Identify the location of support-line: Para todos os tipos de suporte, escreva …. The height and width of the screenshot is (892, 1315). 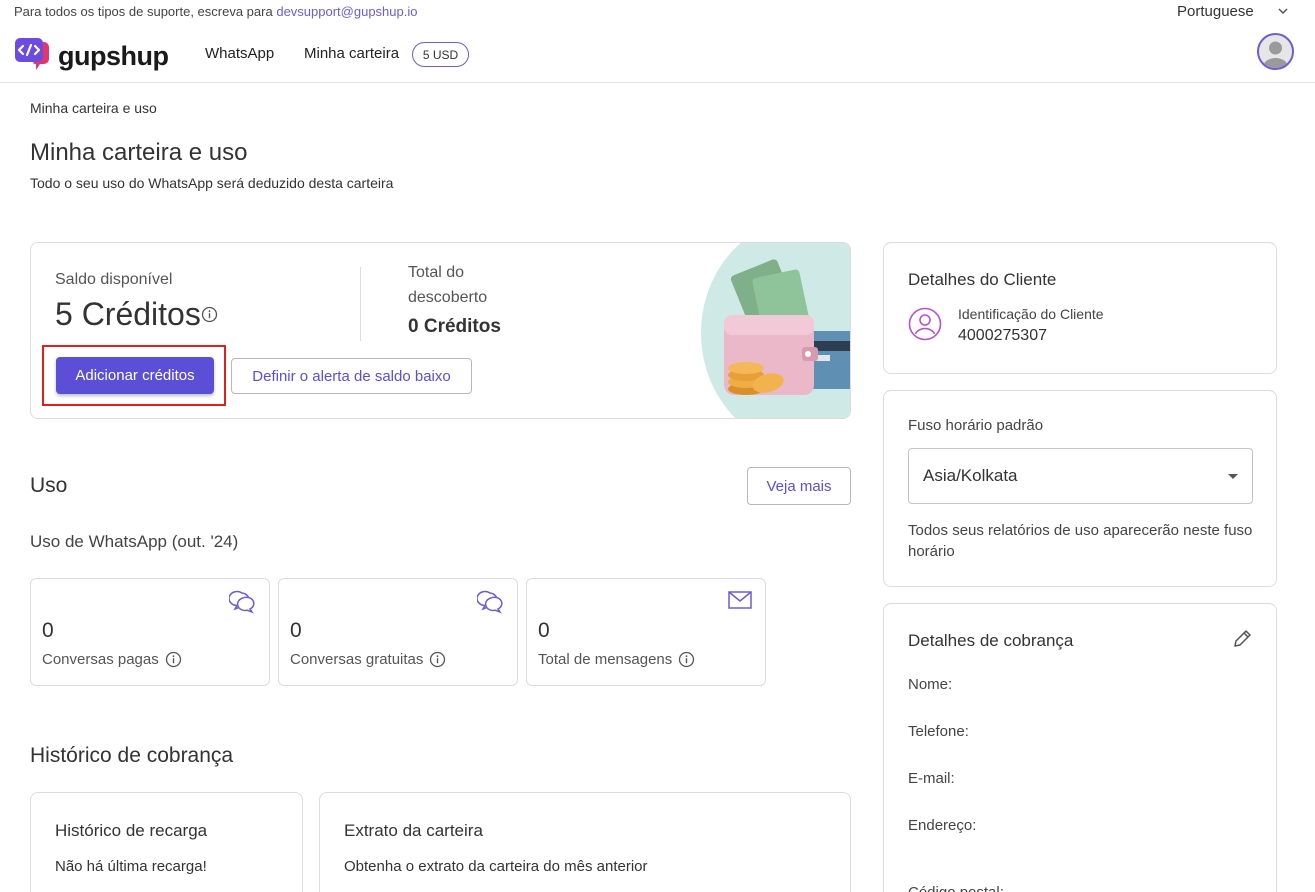
(215, 11).